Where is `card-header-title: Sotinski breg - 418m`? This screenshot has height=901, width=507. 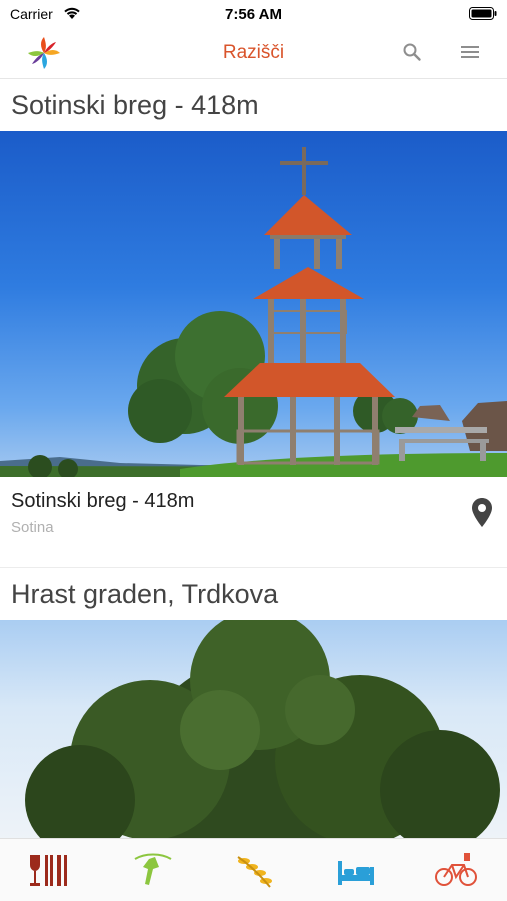 card-header-title: Sotinski breg - 418m is located at coordinates (253, 105).